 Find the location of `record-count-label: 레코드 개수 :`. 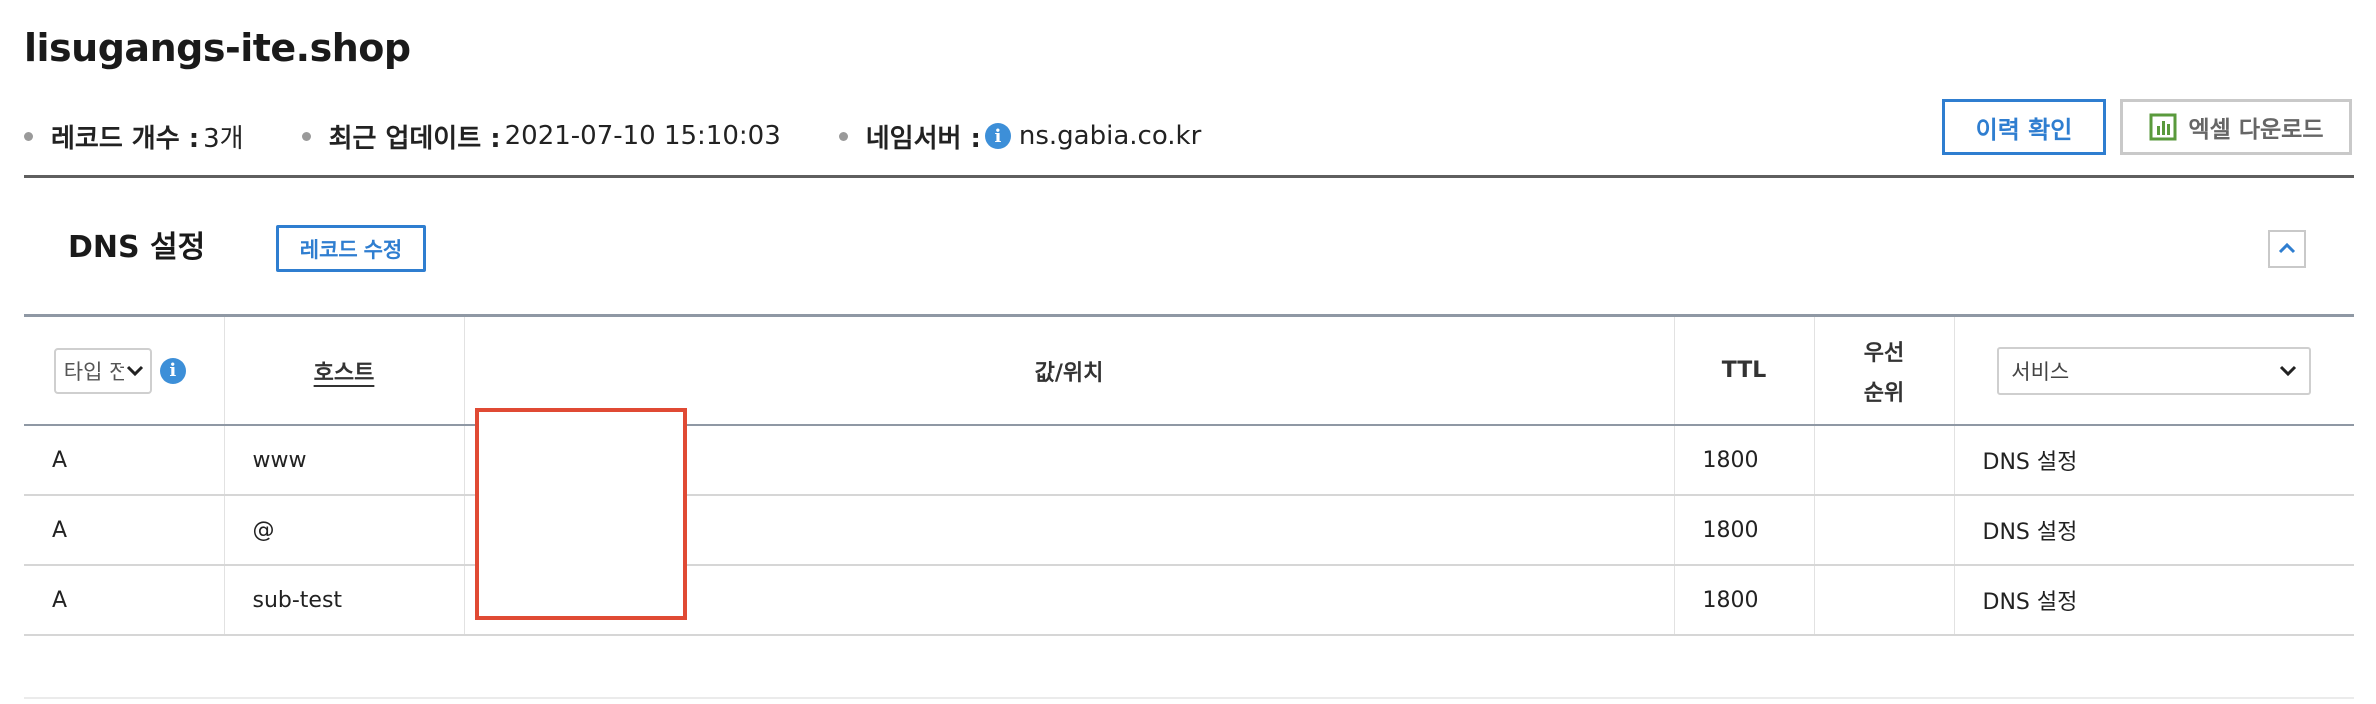

record-count-label: 레코드 개수 : is located at coordinates (125, 138).